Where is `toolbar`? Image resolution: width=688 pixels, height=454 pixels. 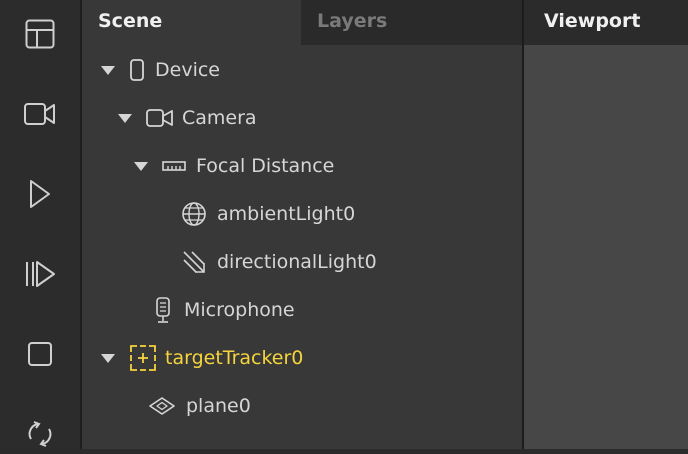
toolbar is located at coordinates (41, 224).